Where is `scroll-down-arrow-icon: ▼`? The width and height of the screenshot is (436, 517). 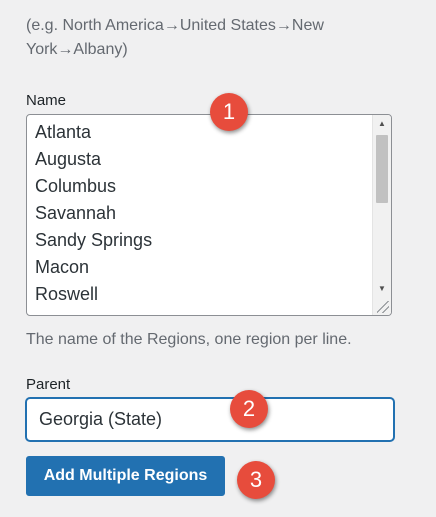
scroll-down-arrow-icon: ▼ is located at coordinates (382, 288).